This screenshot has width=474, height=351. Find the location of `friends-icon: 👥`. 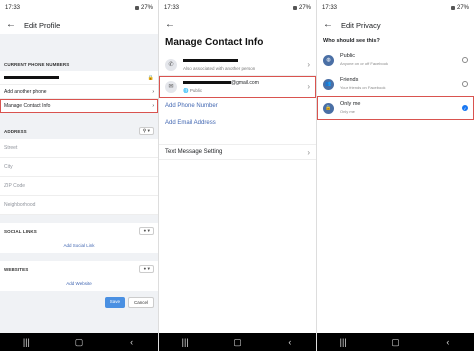

friends-icon: 👥 is located at coordinates (328, 84).